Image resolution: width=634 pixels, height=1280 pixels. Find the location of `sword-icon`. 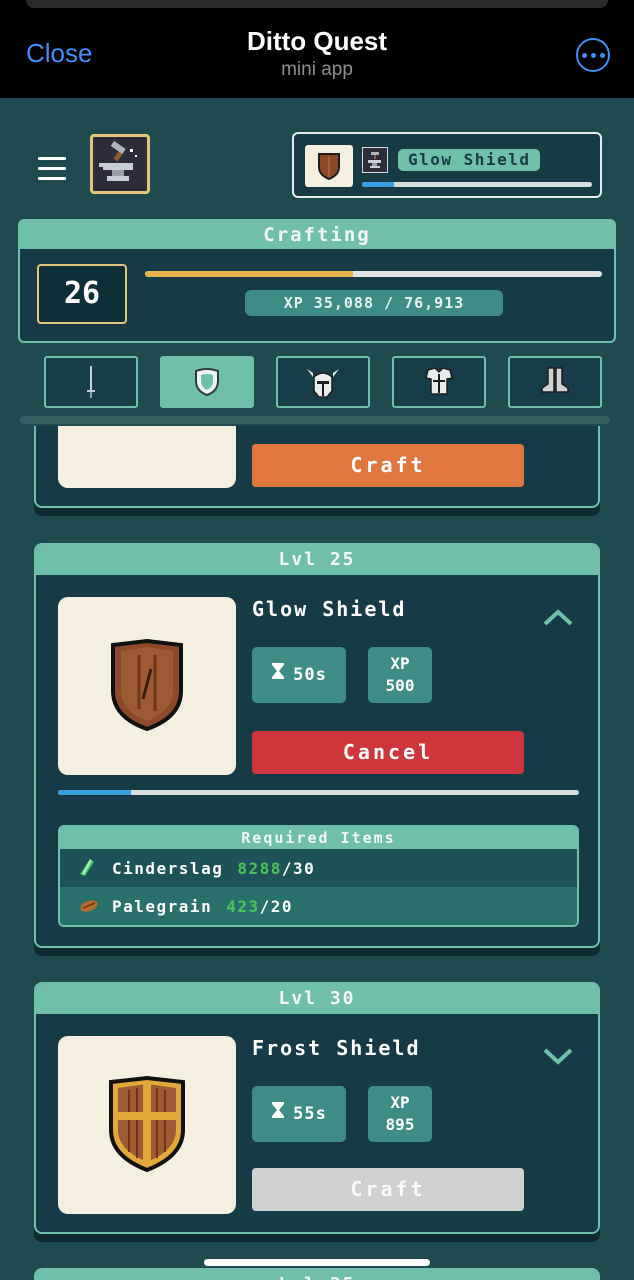

sword-icon is located at coordinates (91, 382).